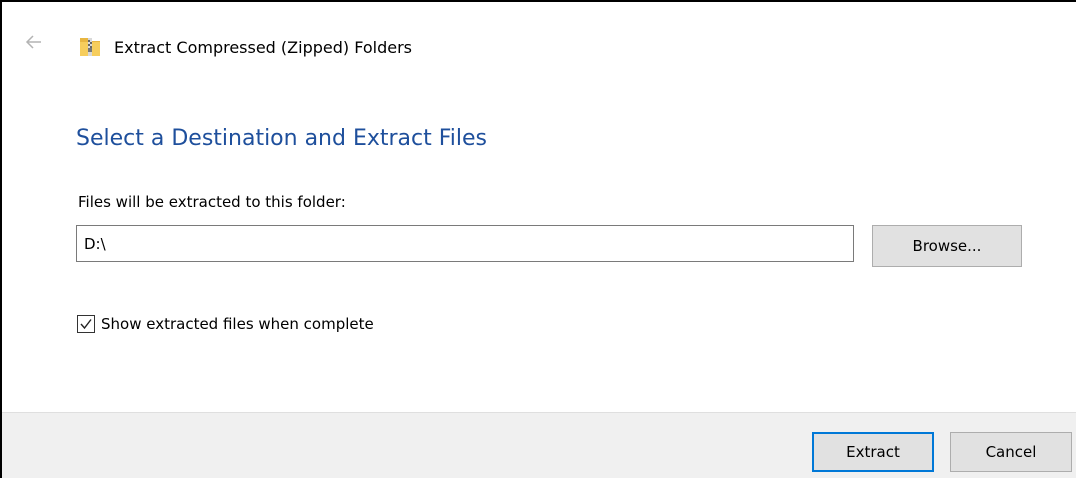 The height and width of the screenshot is (478, 1076). I want to click on show-files-checkbox, so click(86, 324).